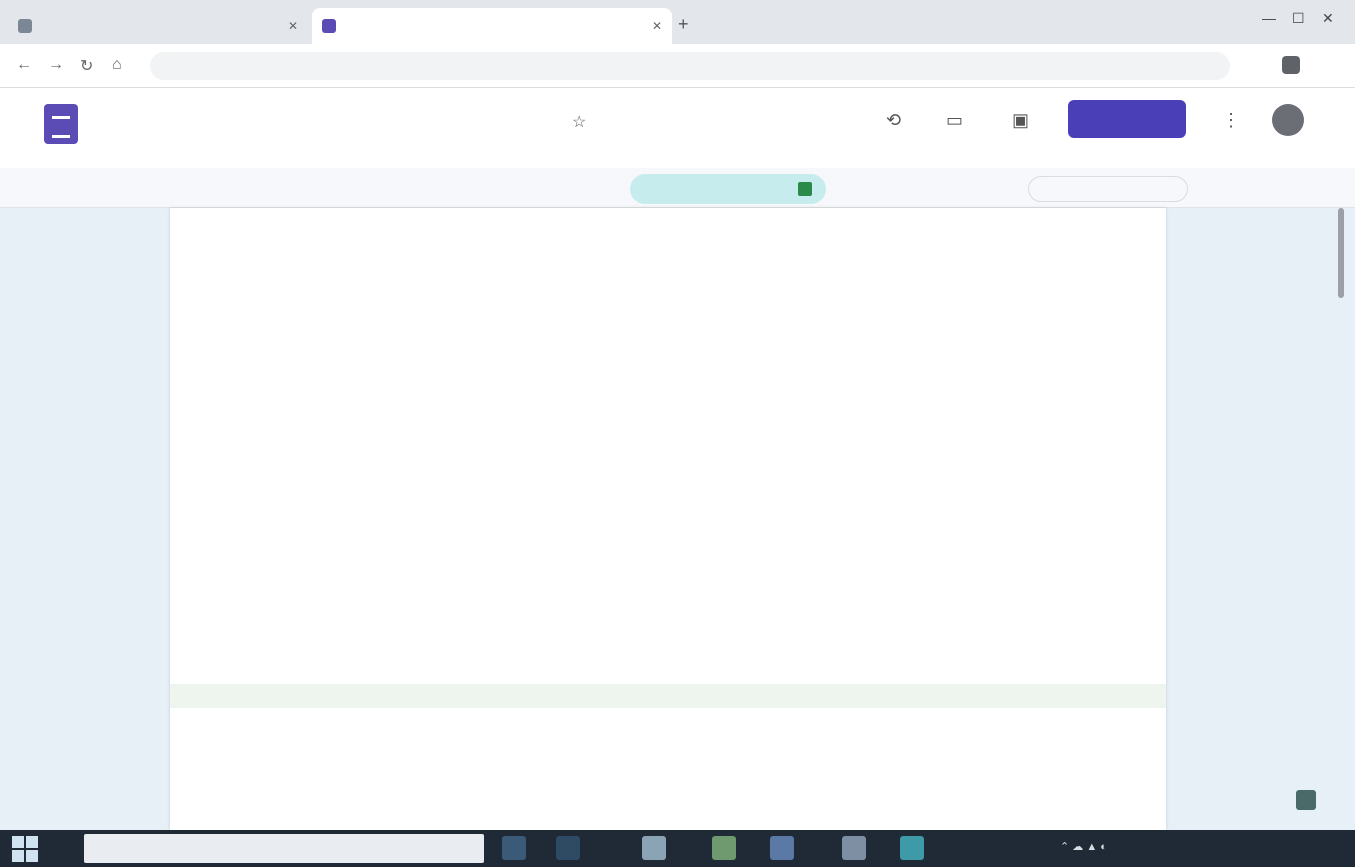 Image resolution: width=1355 pixels, height=867 pixels. I want to click on new-tab-icon: +, so click(683, 24).